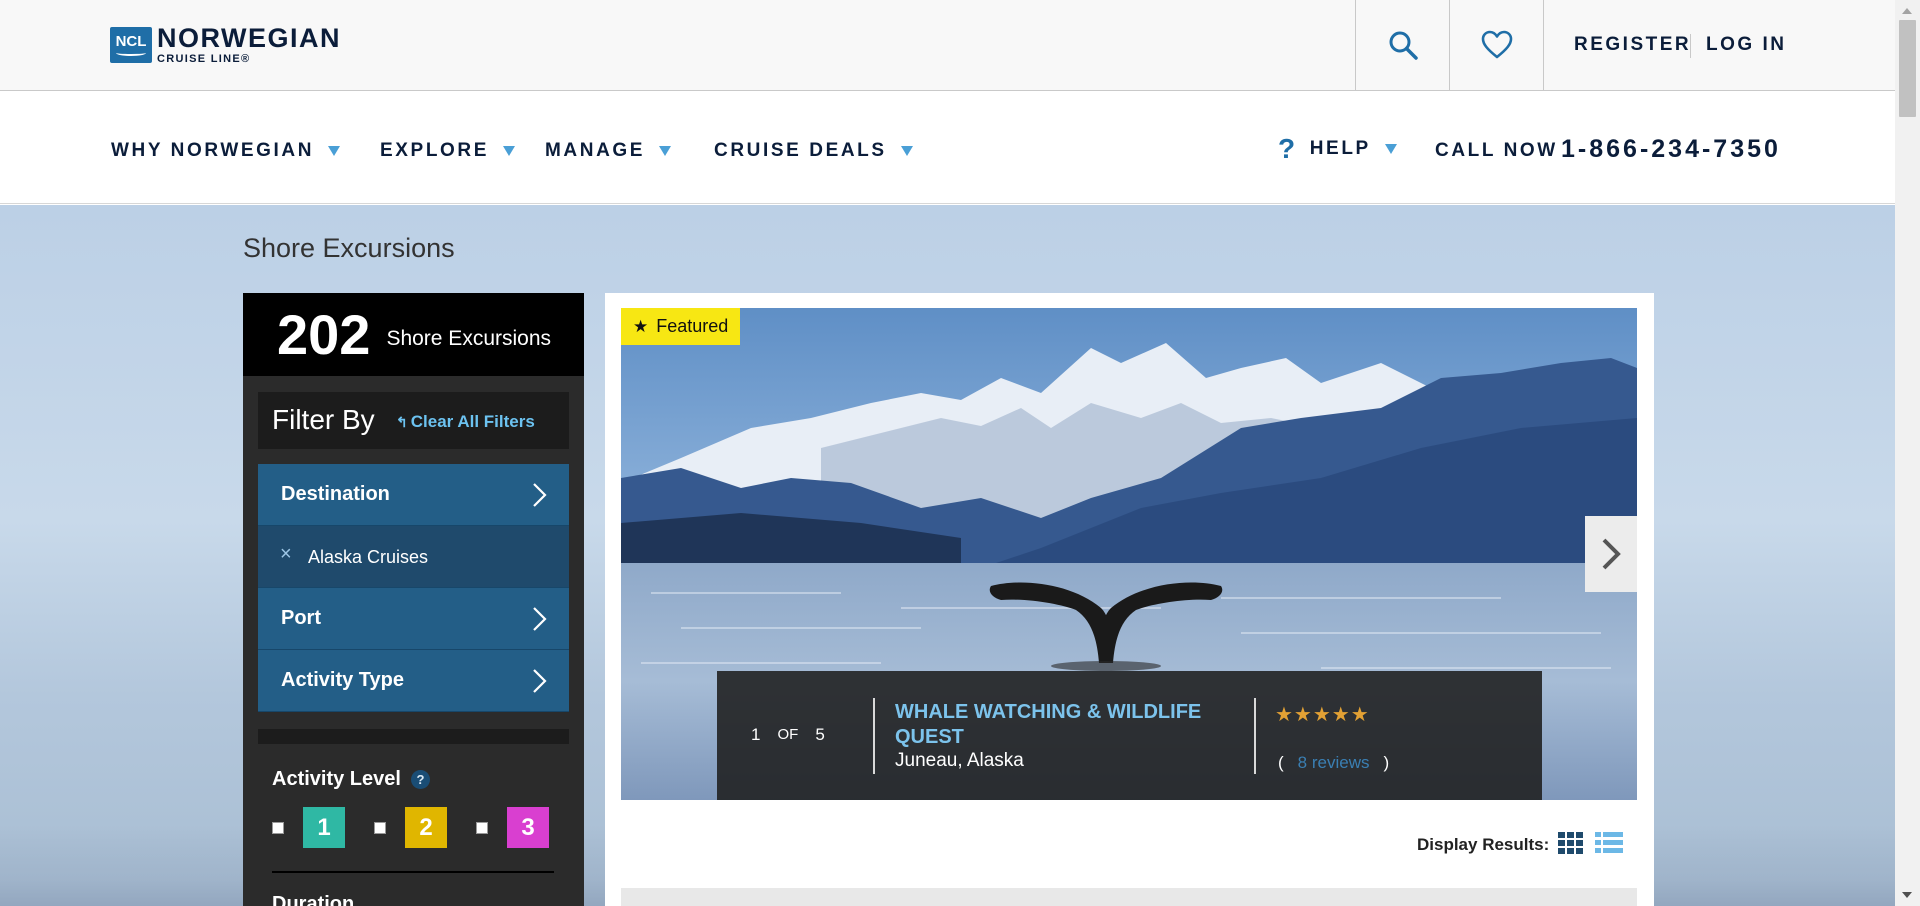 The height and width of the screenshot is (906, 1920). I want to click on results-count: 202 Shore Excursions, so click(413, 334).